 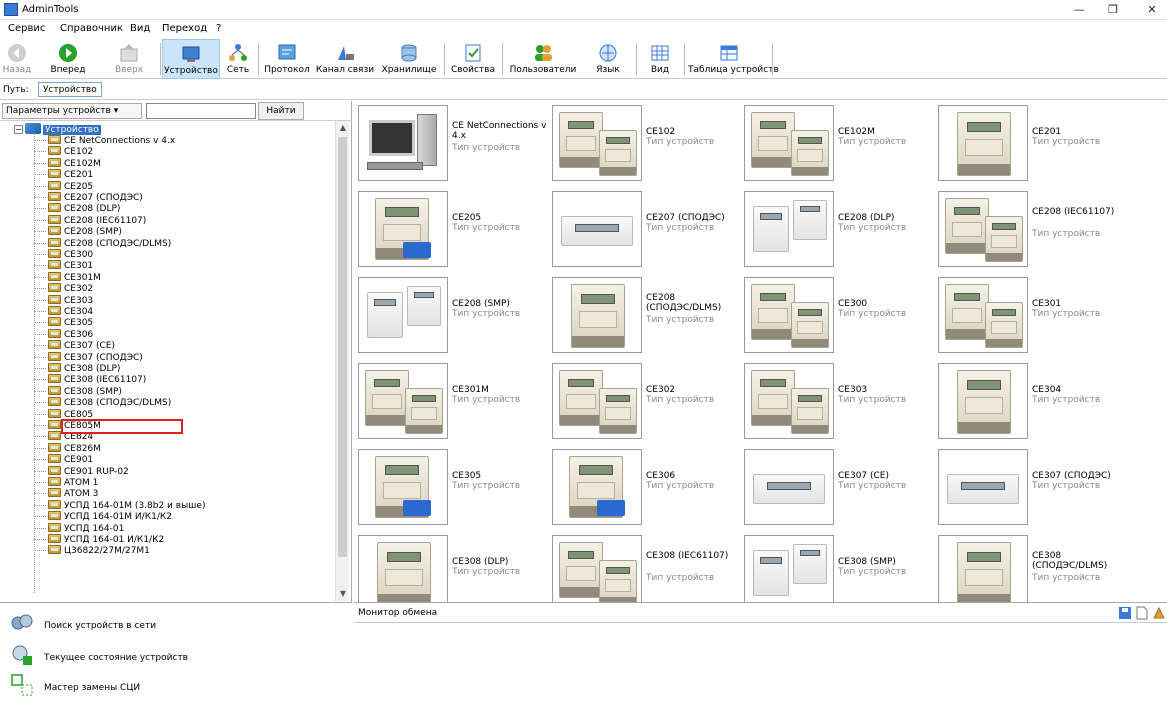 I want to click on tree-item: CE301M, so click(x=74, y=277).